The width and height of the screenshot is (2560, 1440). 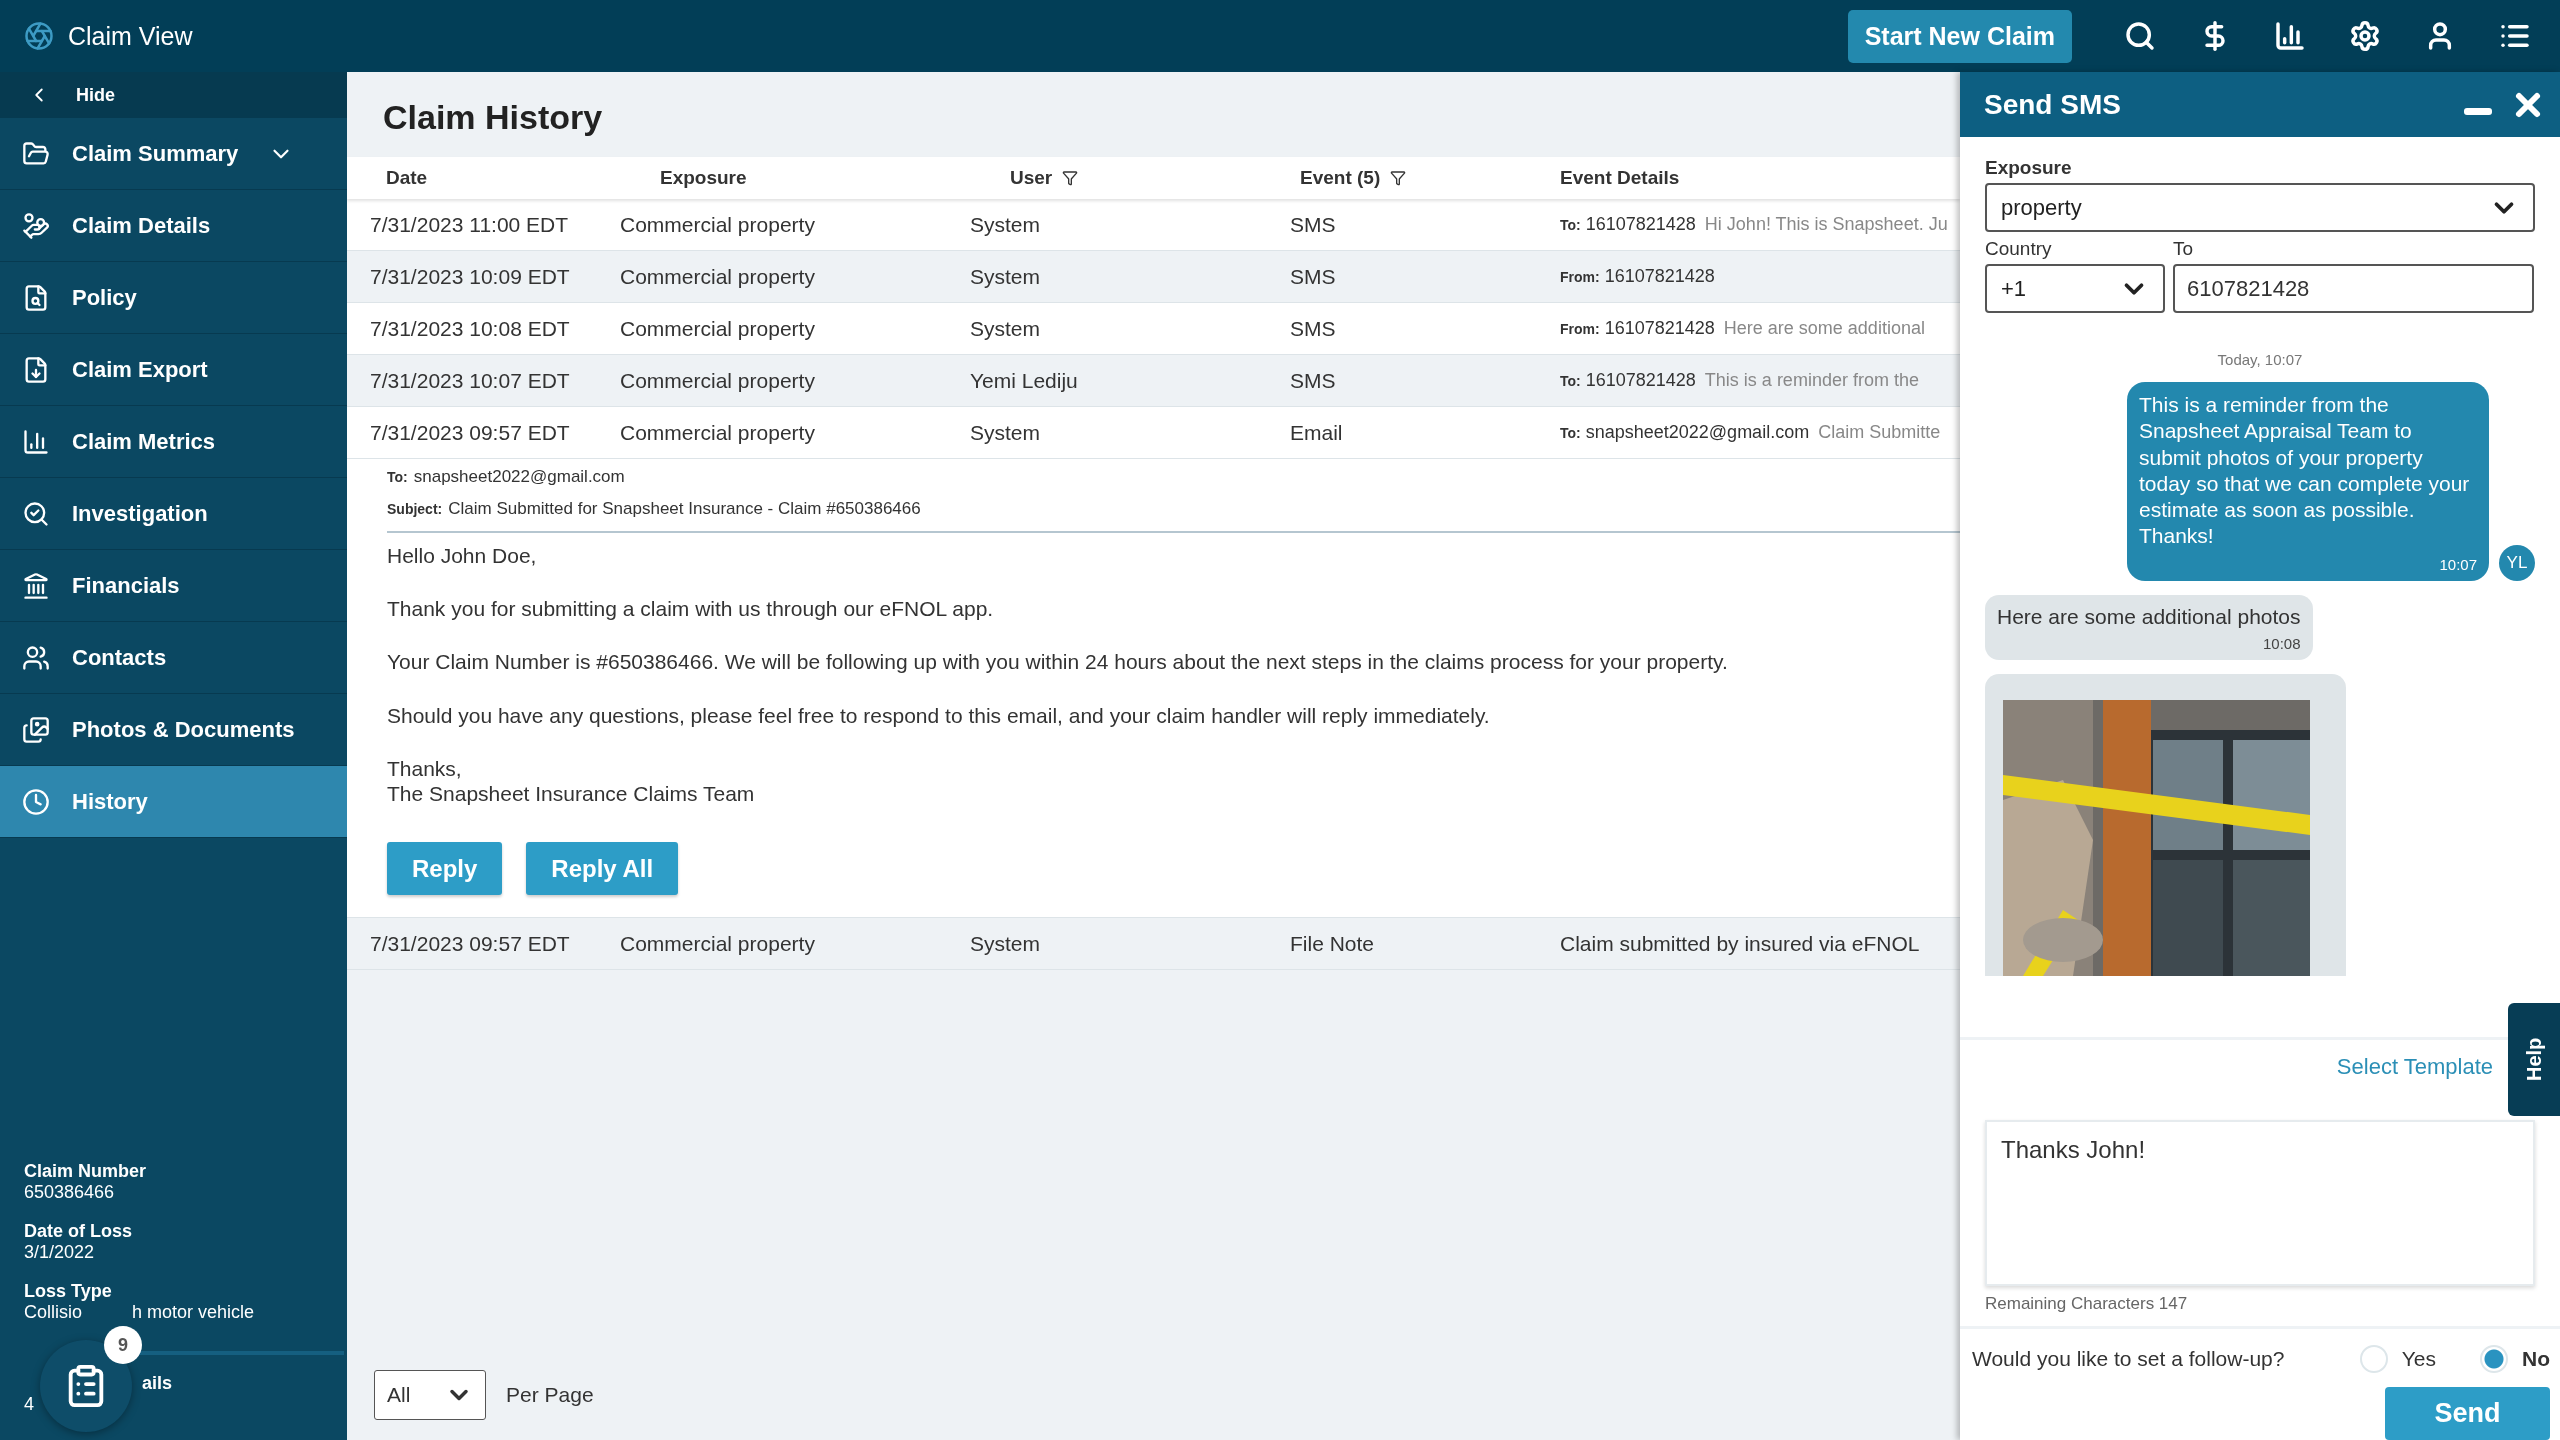 I want to click on column-header: Event Details, so click(x=1620, y=178).